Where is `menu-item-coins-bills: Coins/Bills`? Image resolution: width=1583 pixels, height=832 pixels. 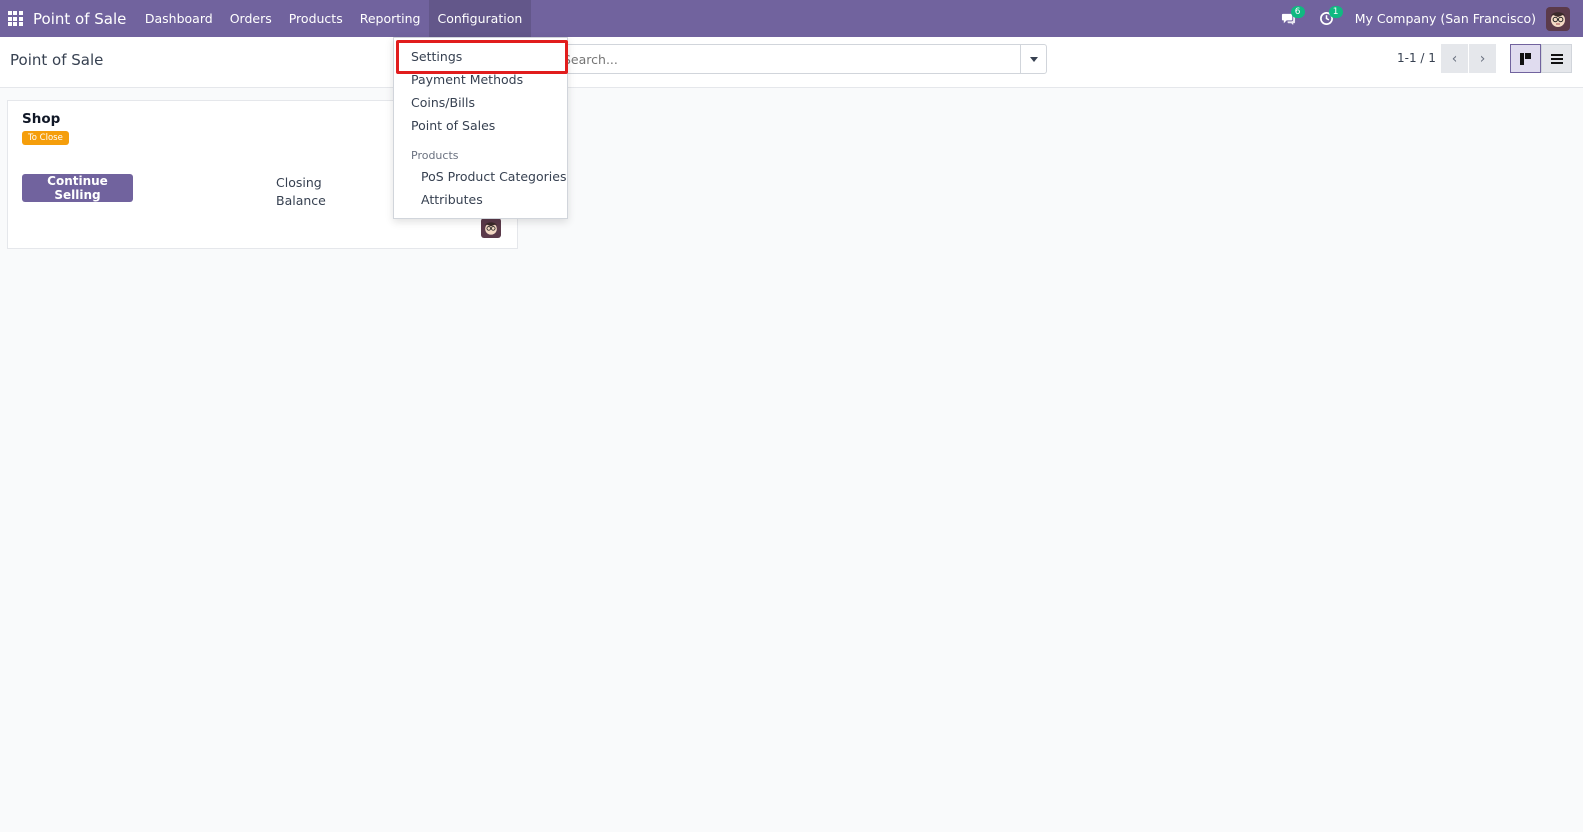
menu-item-coins-bills: Coins/Bills is located at coordinates (443, 102).